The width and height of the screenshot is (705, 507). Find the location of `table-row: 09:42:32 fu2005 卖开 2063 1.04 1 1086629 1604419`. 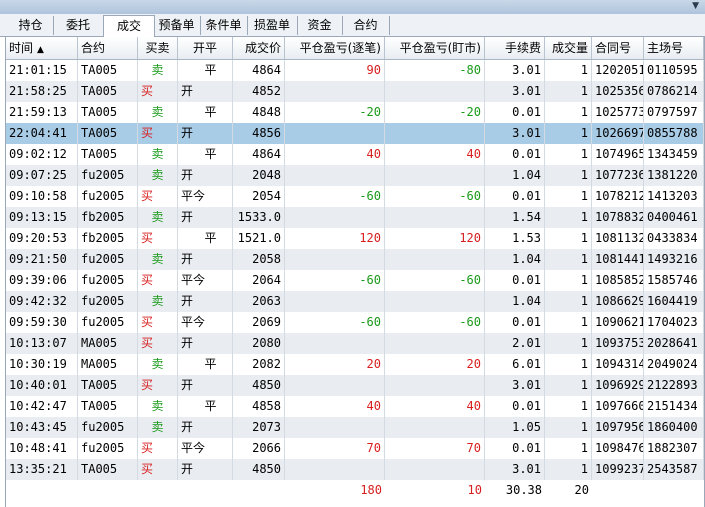

table-row: 09:42:32 fu2005 卖开 2063 1.04 1 1086629 1604419 is located at coordinates (355, 301).